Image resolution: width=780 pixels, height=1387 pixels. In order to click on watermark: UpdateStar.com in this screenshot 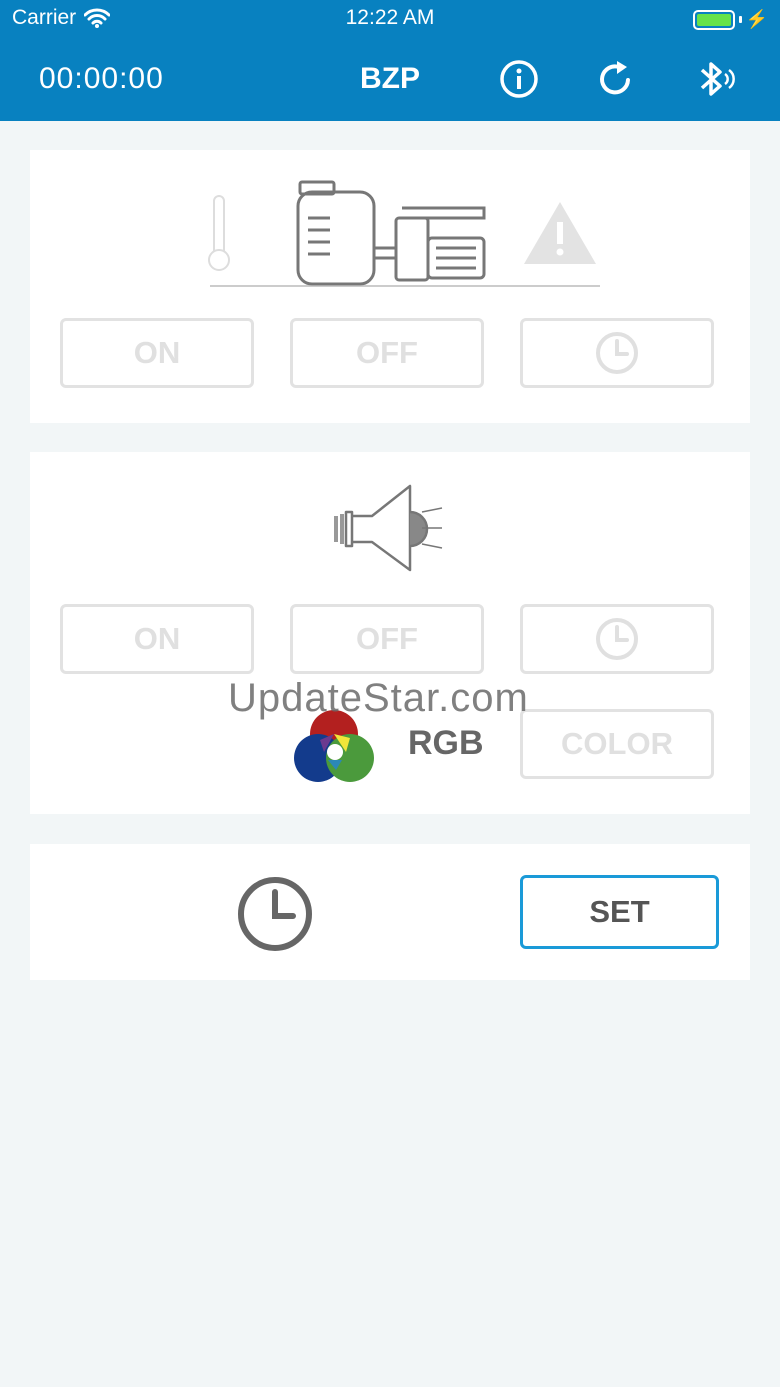, I will do `click(378, 698)`.